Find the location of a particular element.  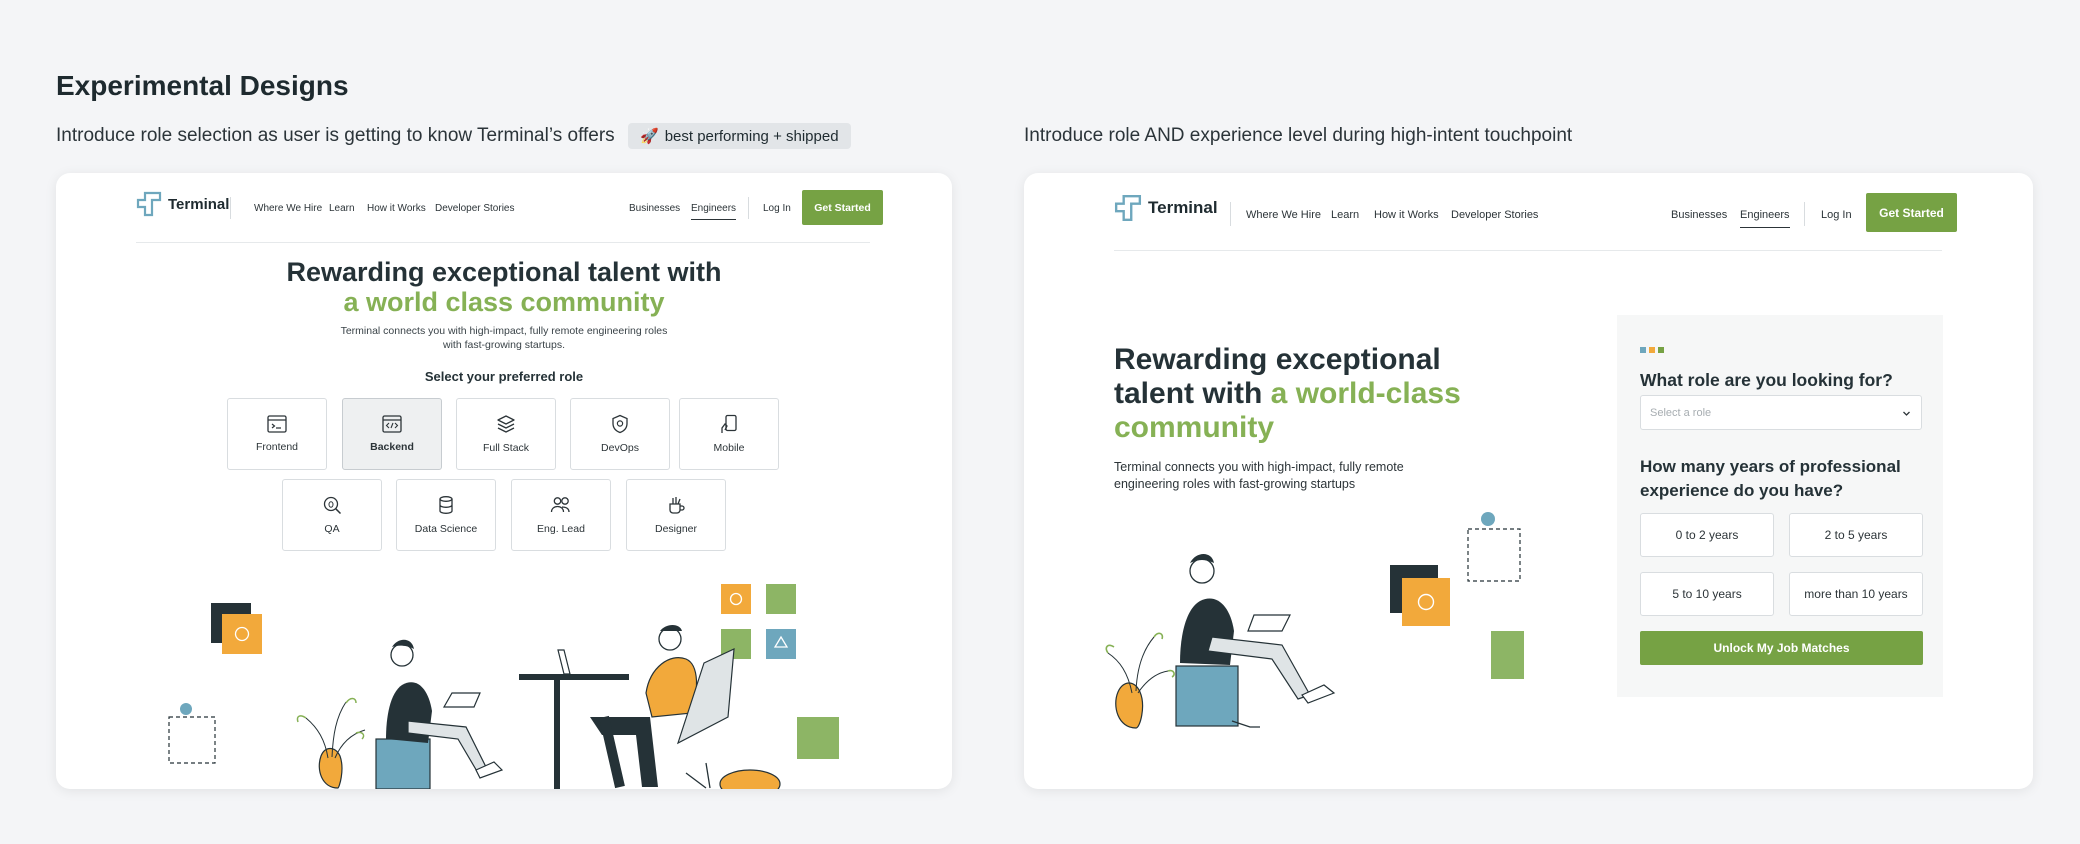

role-tile-devops: DevOps is located at coordinates (620, 434).